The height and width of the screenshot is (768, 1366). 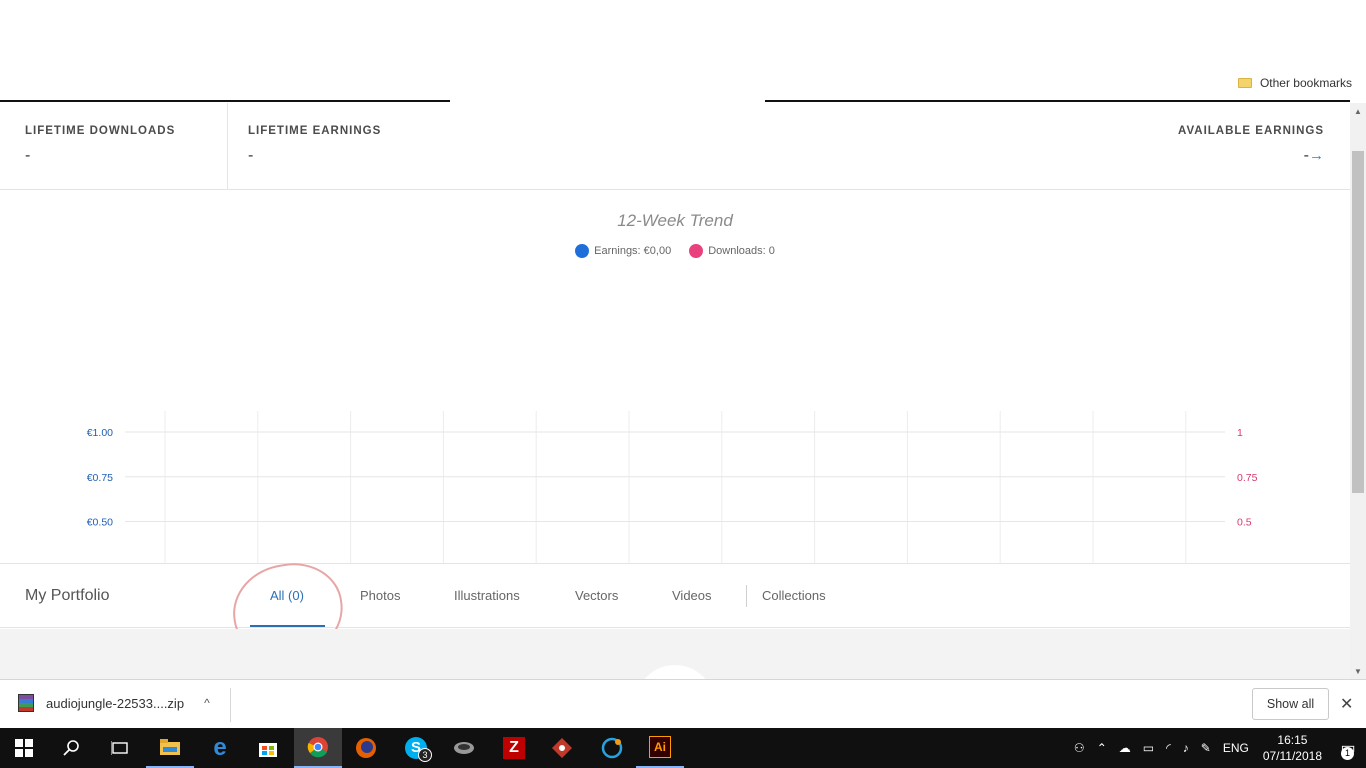 I want to click on download-separator, so click(x=230, y=705).